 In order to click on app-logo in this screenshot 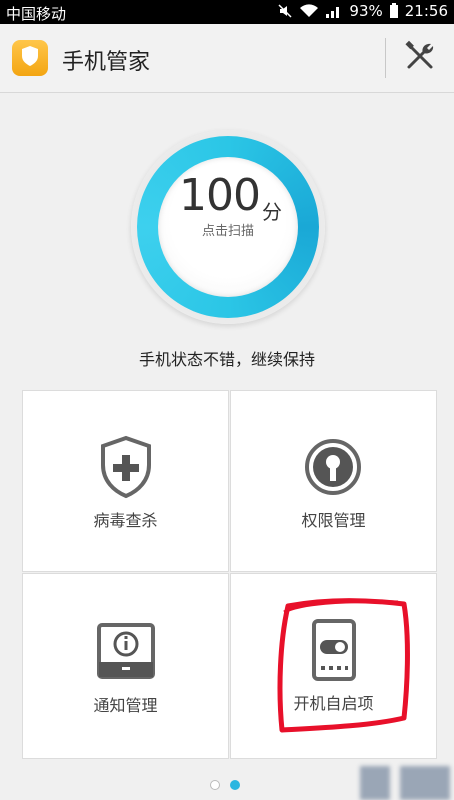, I will do `click(30, 58)`.